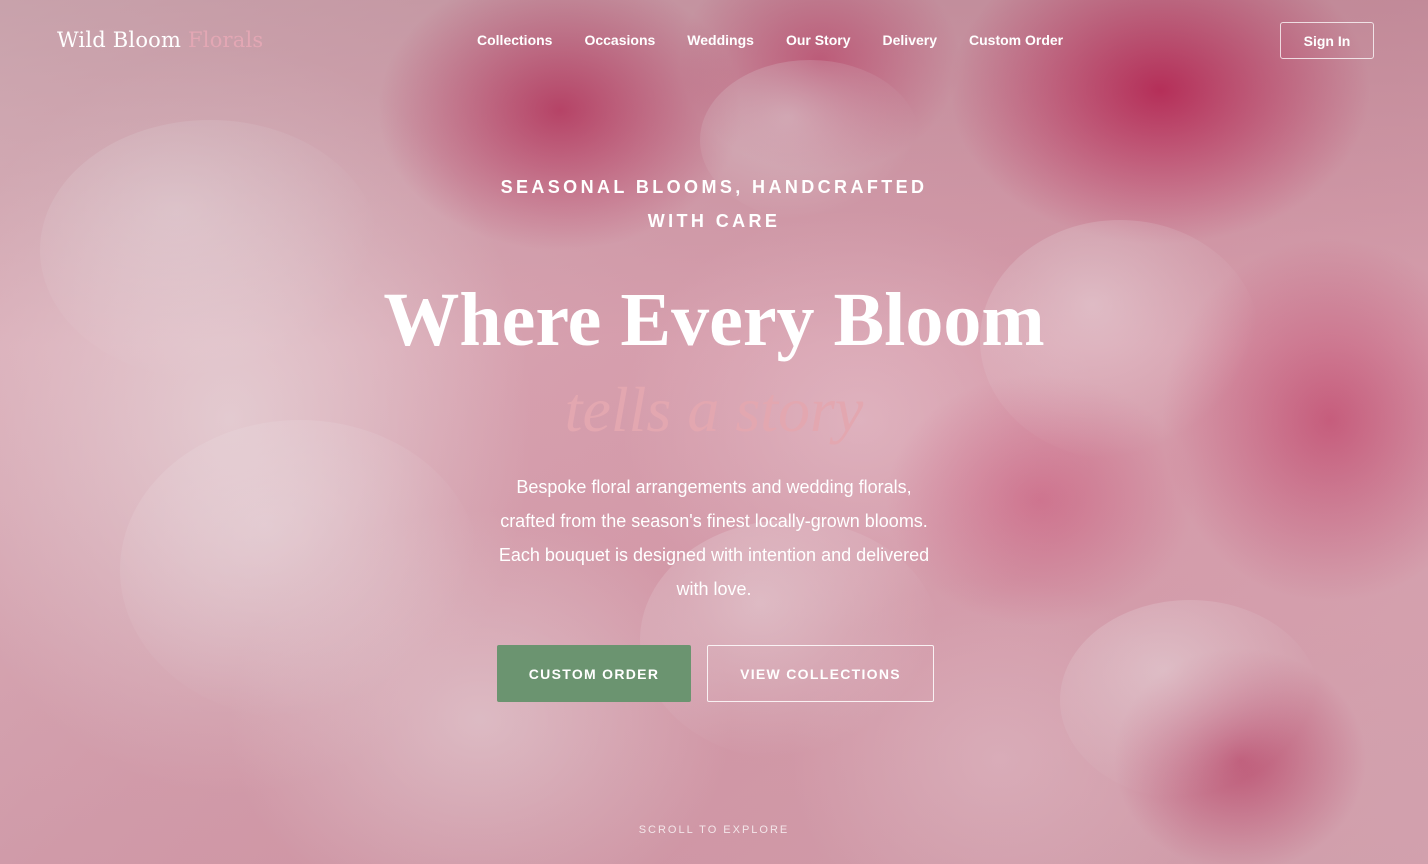  I want to click on nav-link-weddings: Weddings, so click(720, 40).